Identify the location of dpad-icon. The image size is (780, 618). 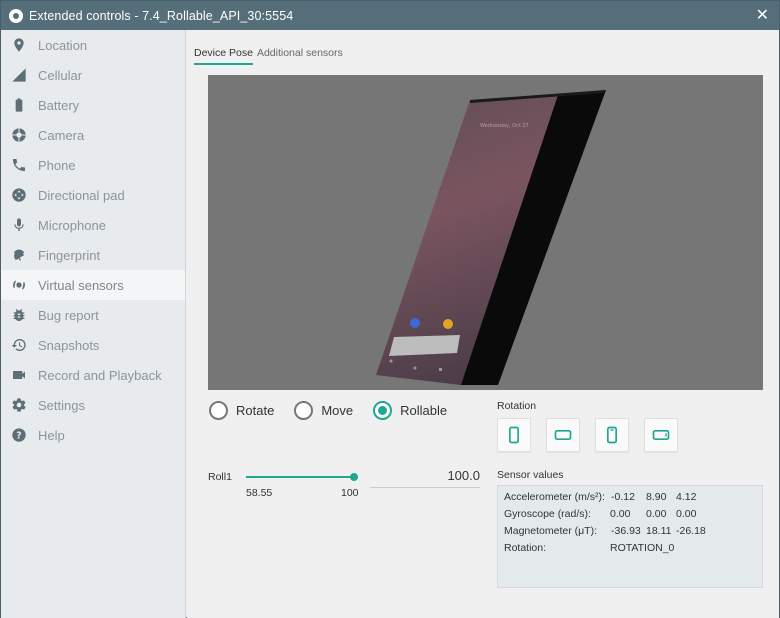
(19, 195).